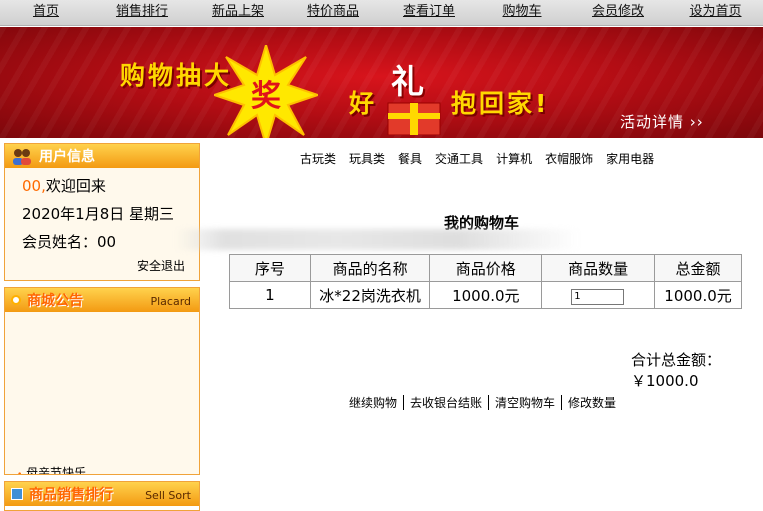  Describe the element at coordinates (370, 295) in the screenshot. I see `row-name: 冰*22岗洗衣机` at that location.